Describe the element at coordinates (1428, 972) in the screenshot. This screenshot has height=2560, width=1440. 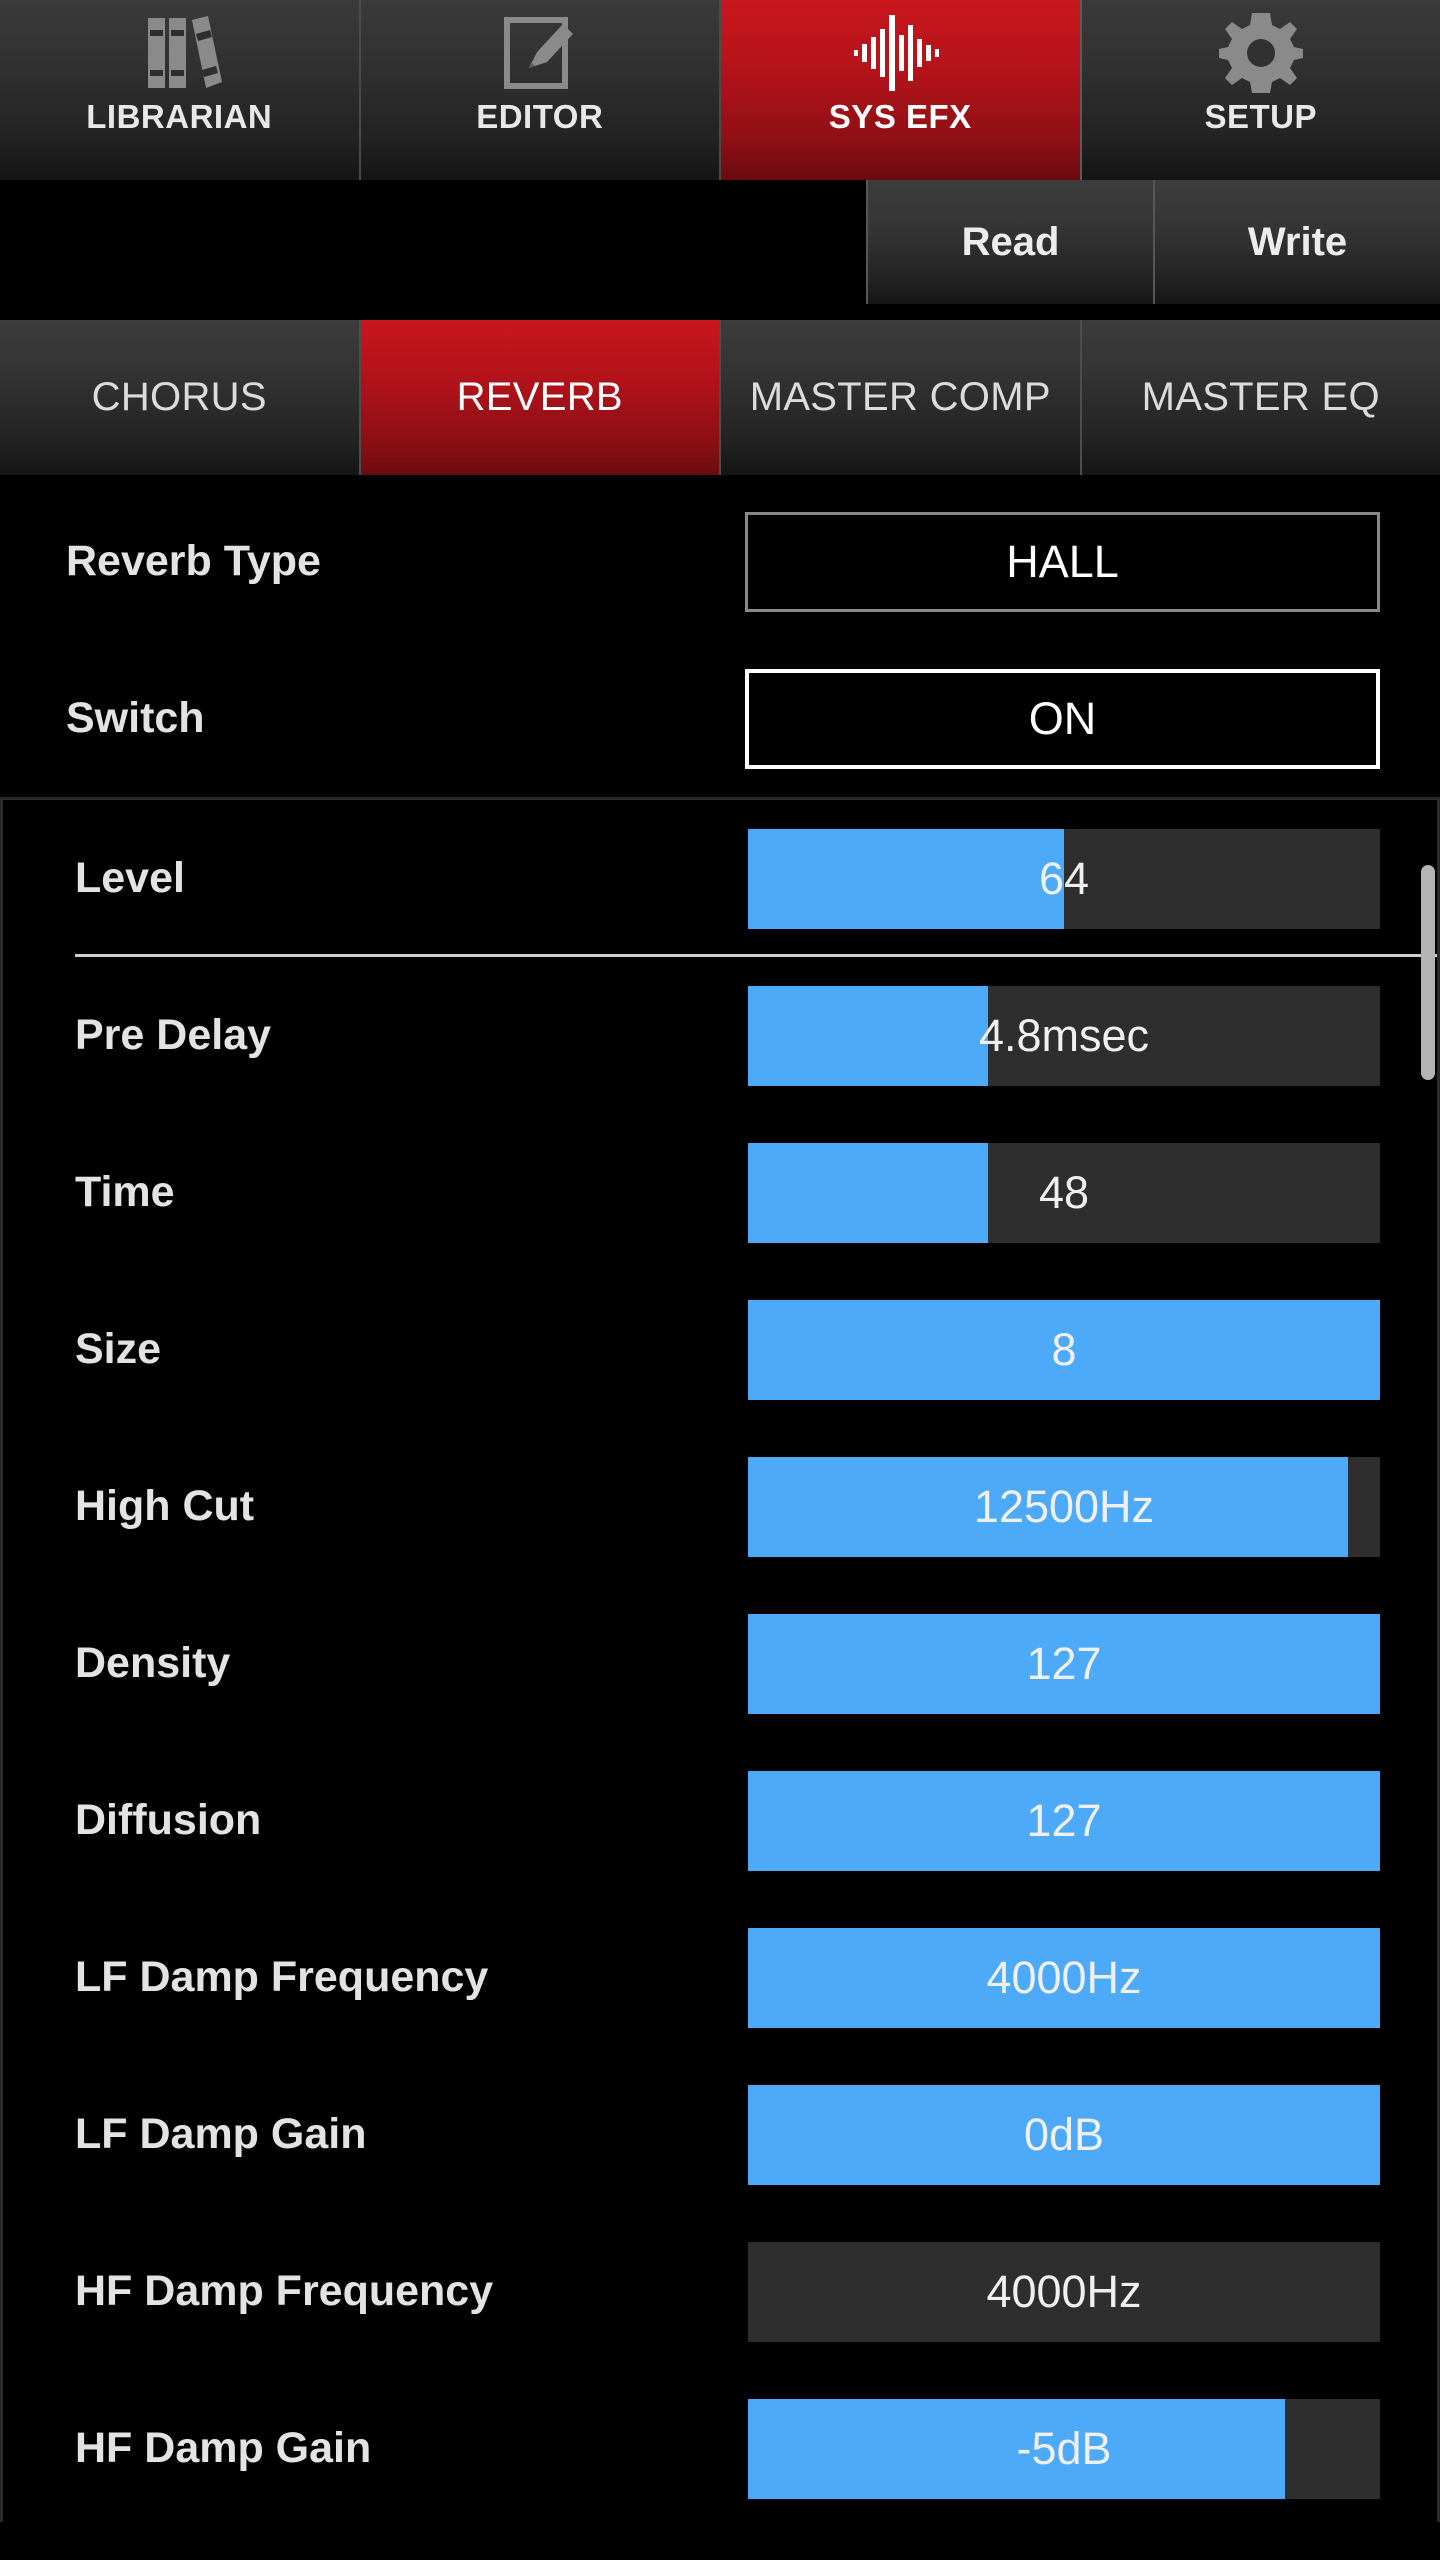
I see `vertical-scrollbar-thumb` at that location.